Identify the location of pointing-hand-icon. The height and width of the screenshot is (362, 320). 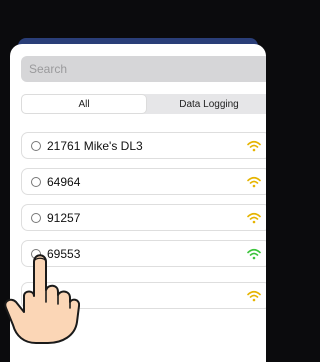
(42, 299).